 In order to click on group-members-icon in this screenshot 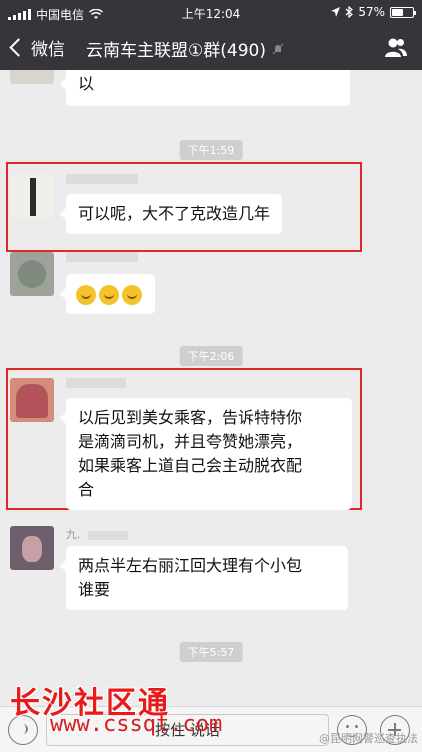, I will do `click(396, 48)`.